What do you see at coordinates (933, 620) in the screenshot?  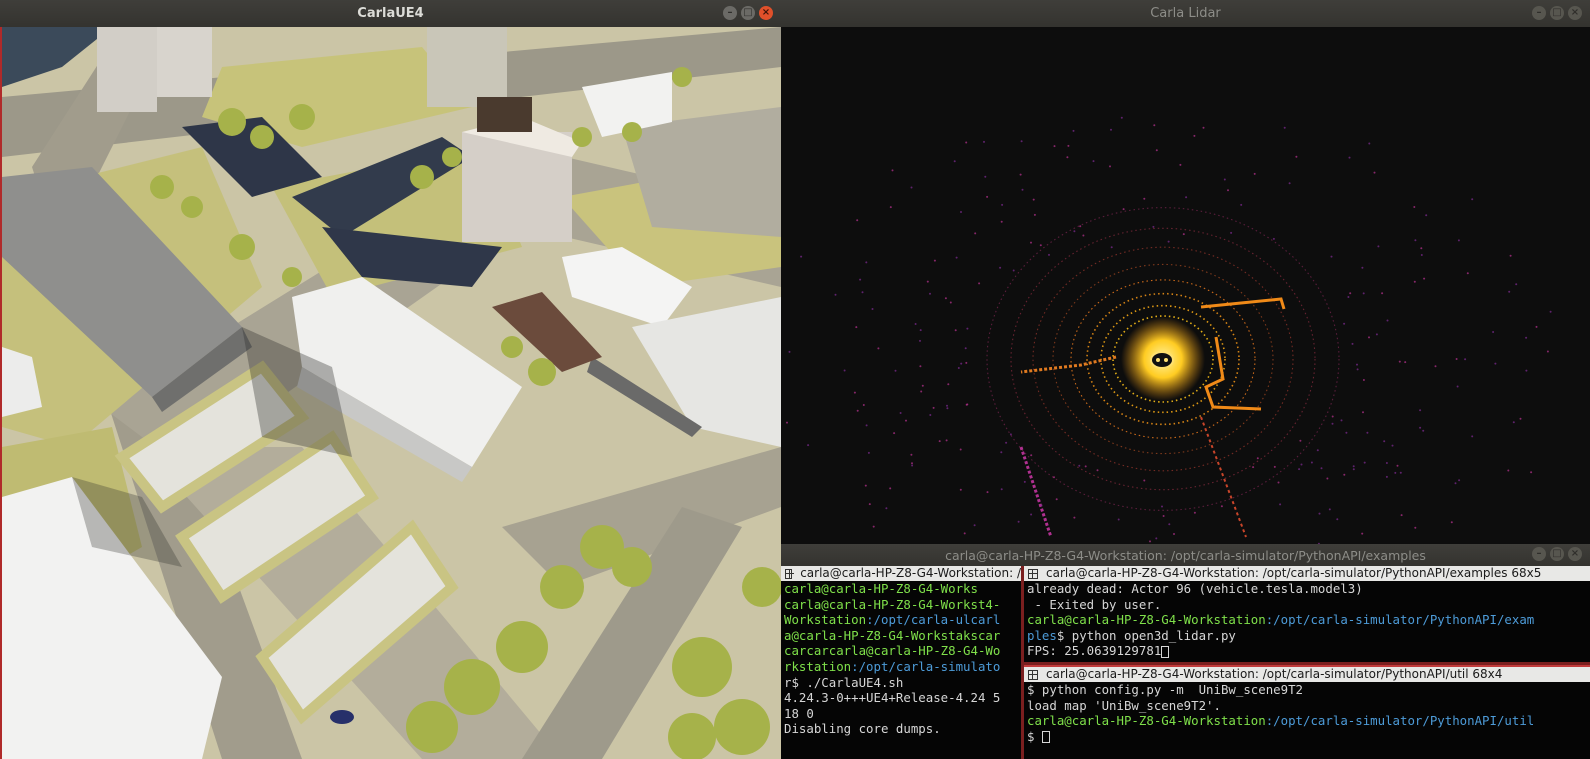 I see `terminal-text: :/opt/carla-ulcarl` at bounding box center [933, 620].